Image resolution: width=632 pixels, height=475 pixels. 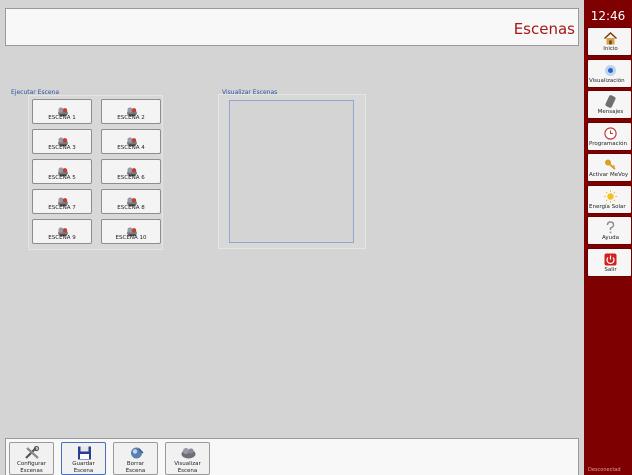 I want to click on sidebar-item-2: Mensajes, so click(x=609, y=104).